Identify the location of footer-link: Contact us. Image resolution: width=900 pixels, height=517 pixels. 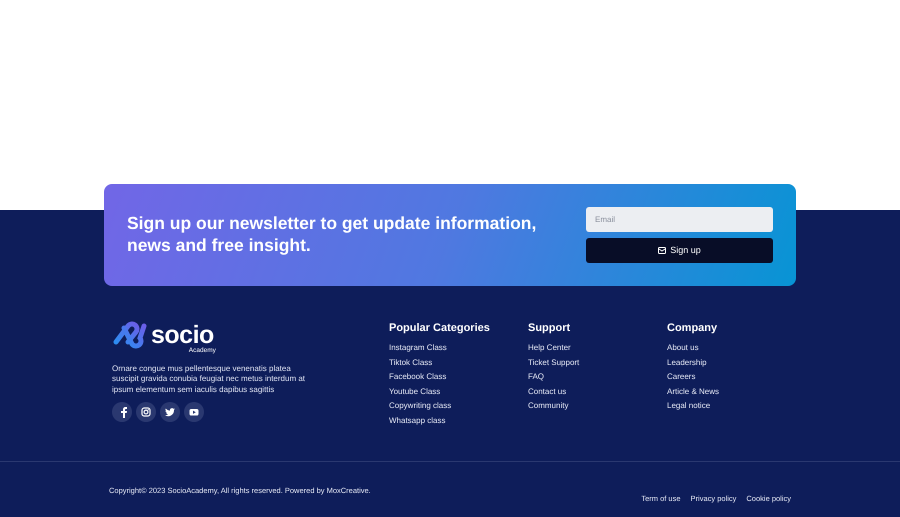
(597, 392).